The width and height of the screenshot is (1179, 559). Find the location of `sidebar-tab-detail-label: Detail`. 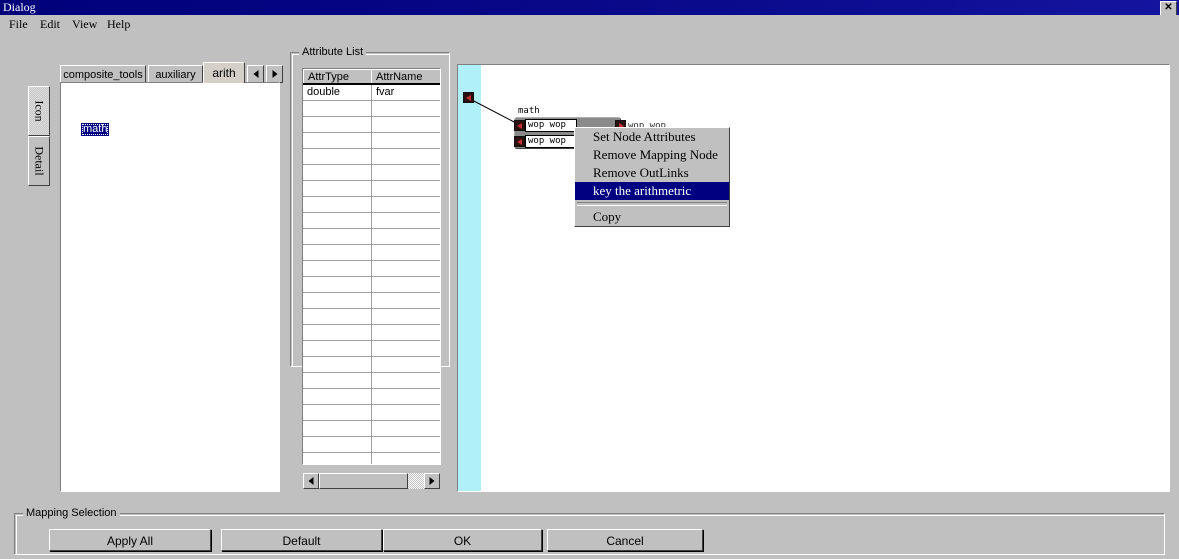

sidebar-tab-detail-label: Detail is located at coordinates (39, 161).